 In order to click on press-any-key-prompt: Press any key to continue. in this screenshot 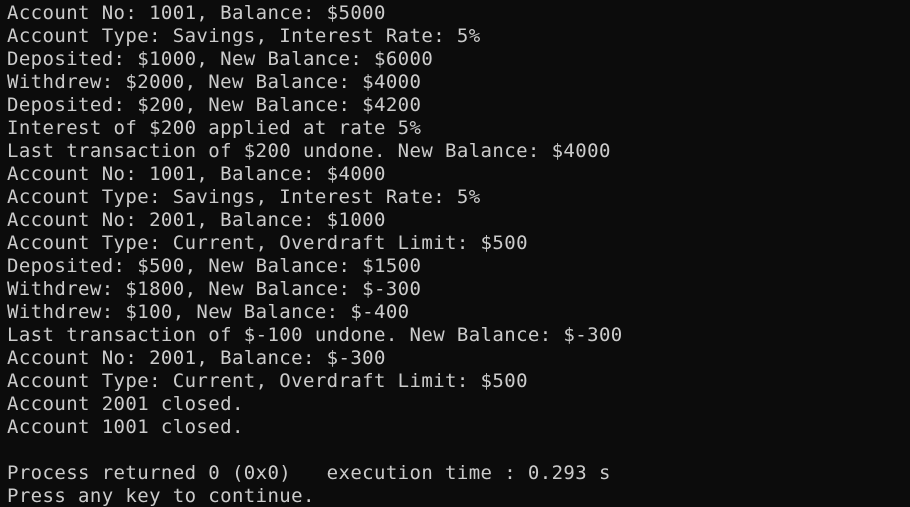, I will do `click(161, 496)`.